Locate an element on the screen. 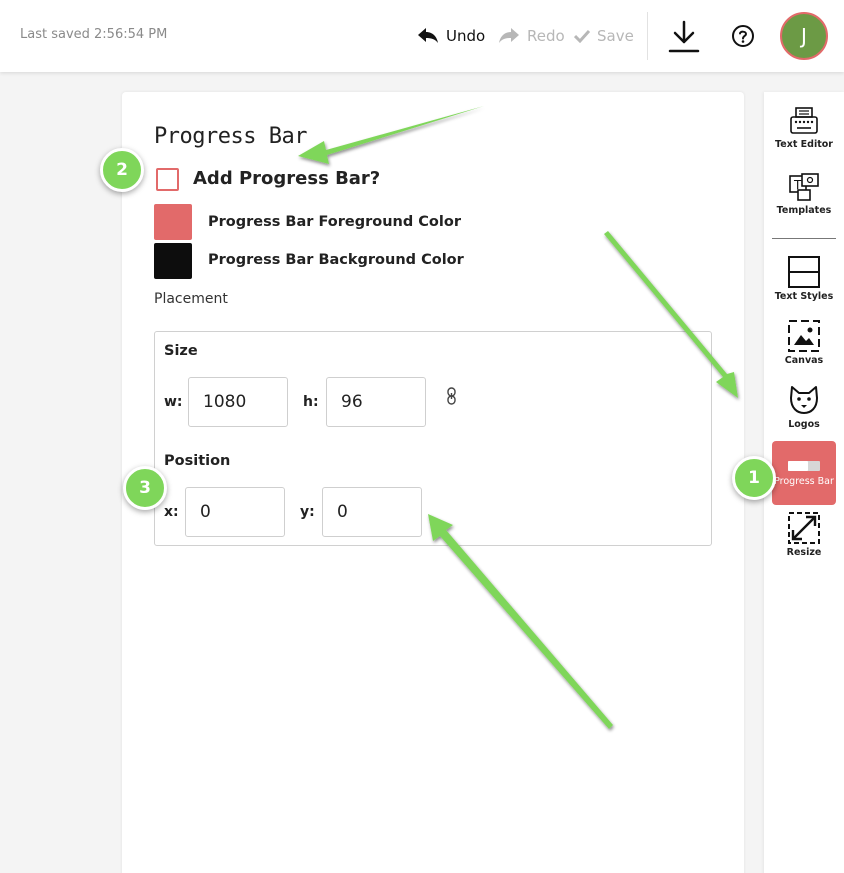  width-input is located at coordinates (238, 402).